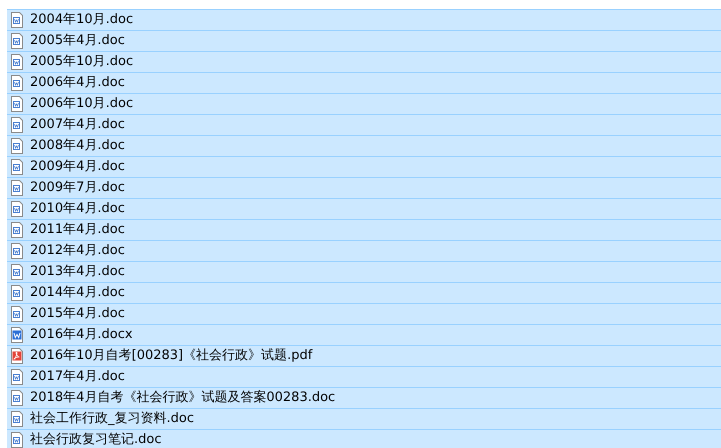 This screenshot has width=721, height=448. I want to click on word-document-icon, so click(17, 335).